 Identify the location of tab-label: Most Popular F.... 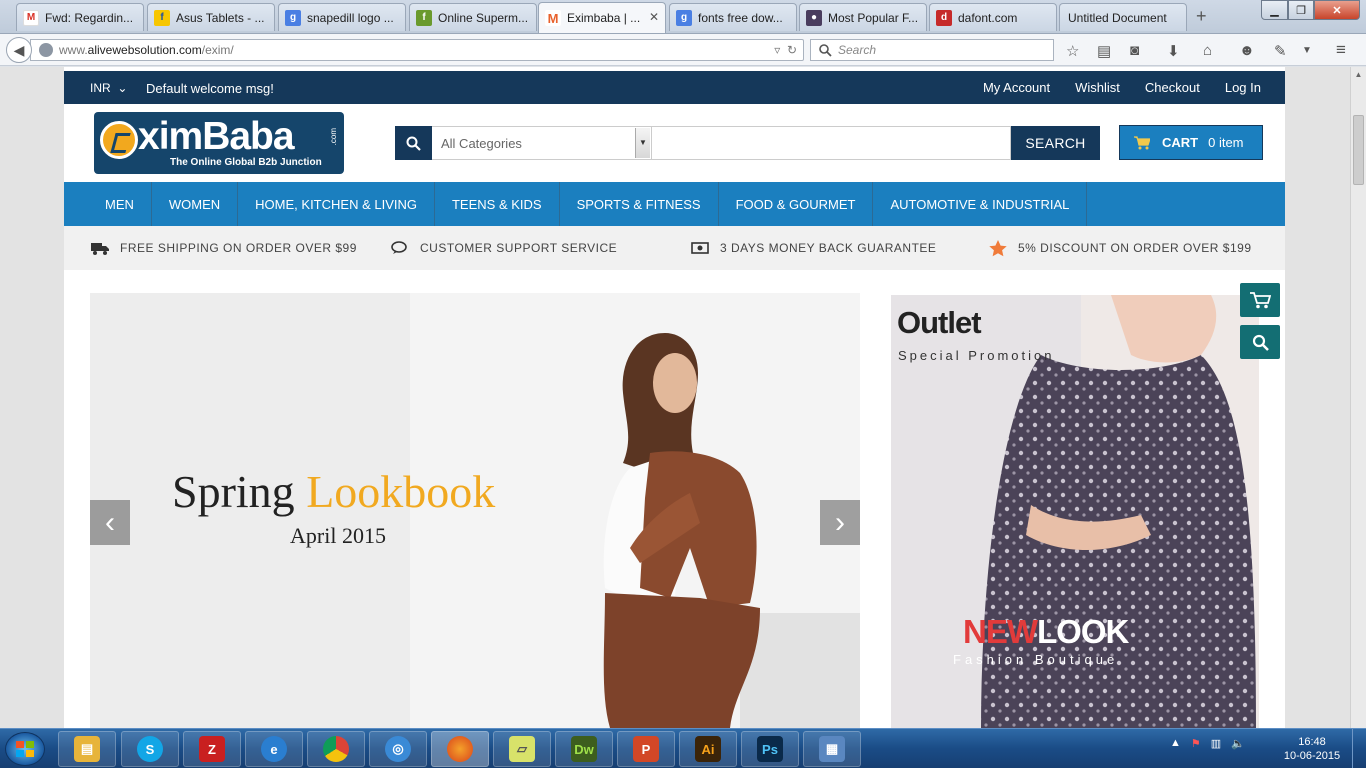
(873, 17).